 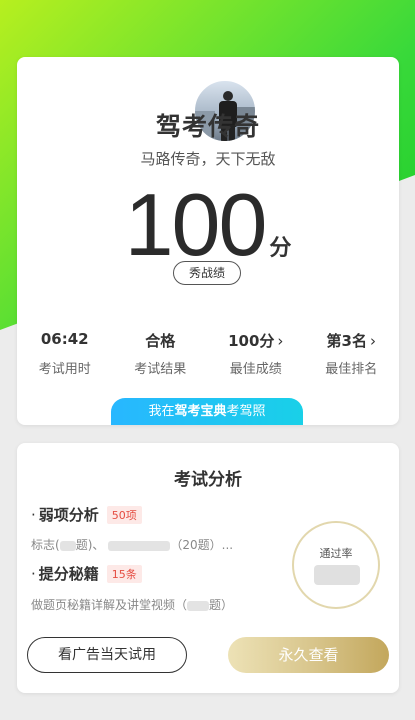 What do you see at coordinates (196, 224) in the screenshot?
I see `score-value: 100` at bounding box center [196, 224].